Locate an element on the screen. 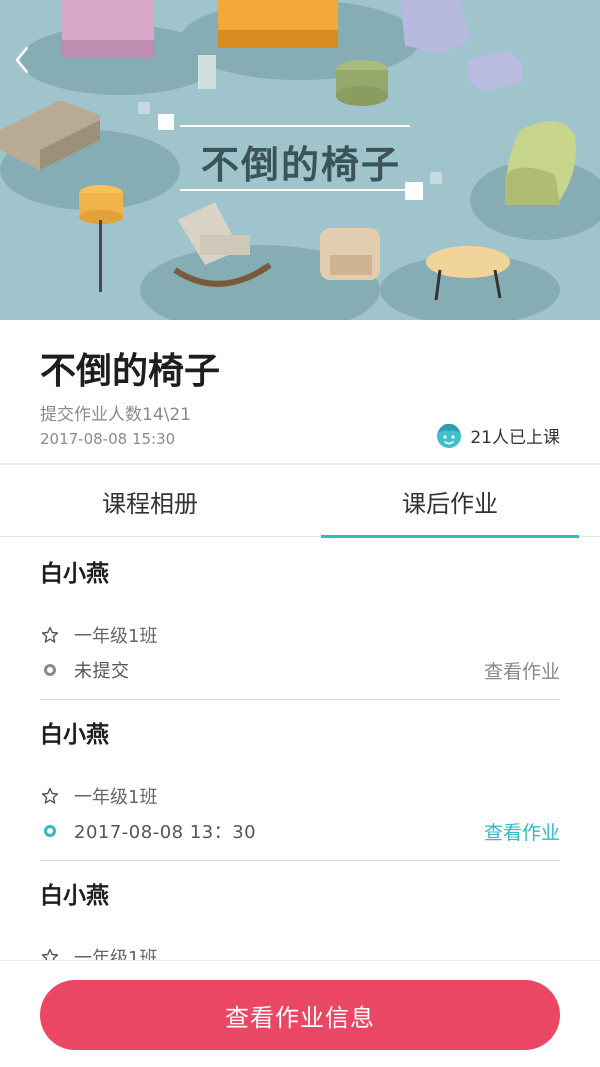  course-time: 2017-08-08 15:30 is located at coordinates (108, 439).